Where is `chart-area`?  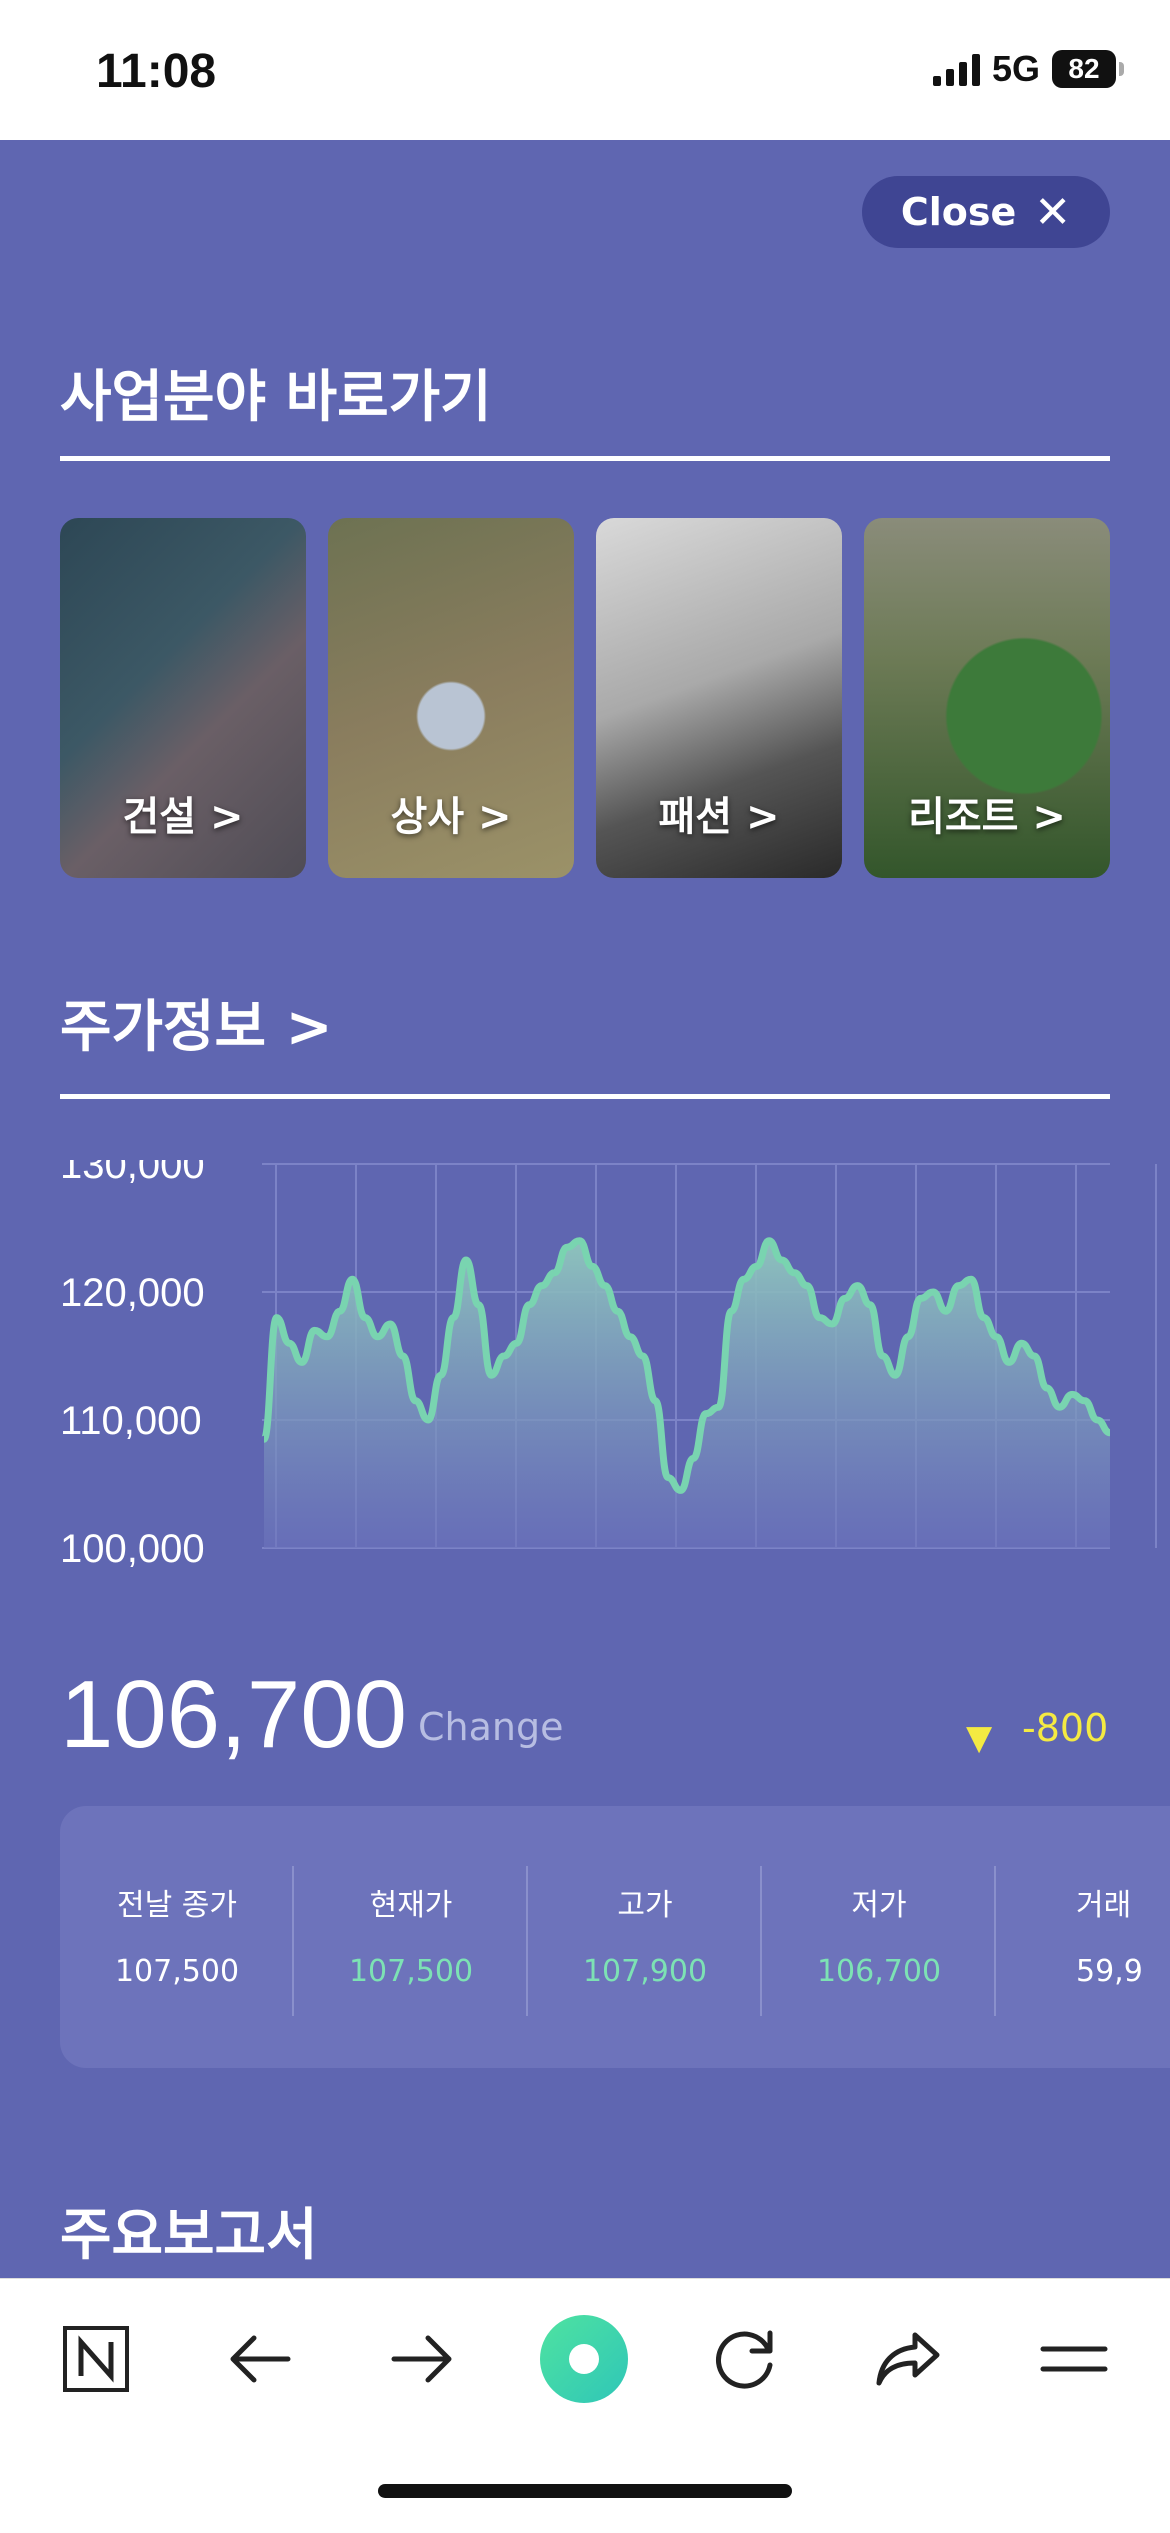
chart-area is located at coordinates (687, 1394).